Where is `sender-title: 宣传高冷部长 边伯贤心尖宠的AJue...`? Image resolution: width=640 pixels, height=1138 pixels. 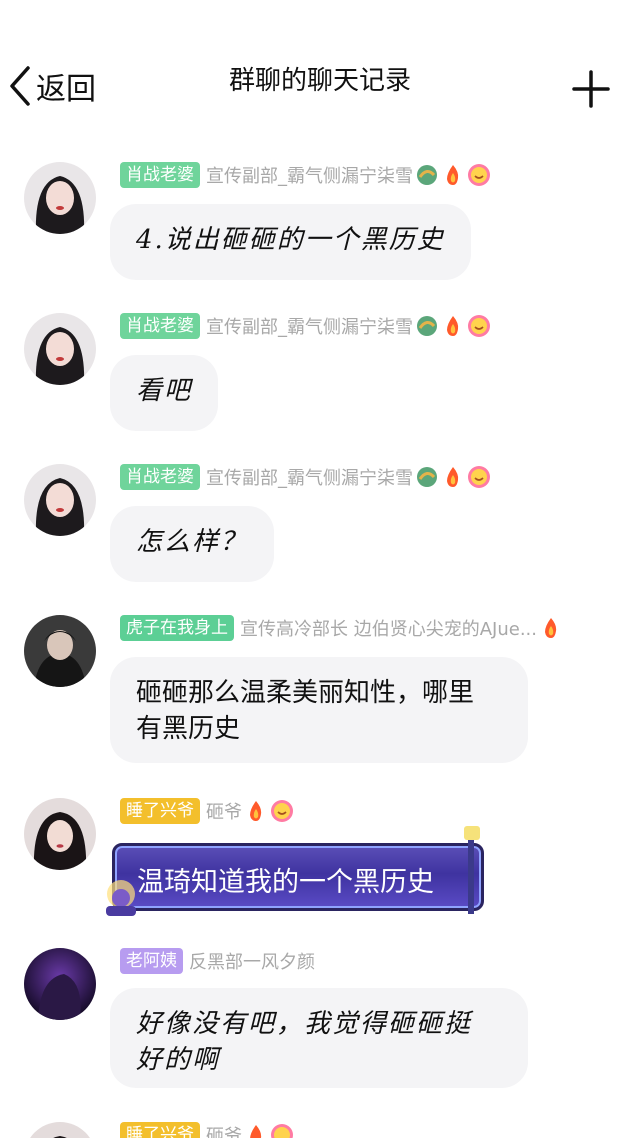 sender-title: 宣传高冷部长 边伯贤心尖宠的AJue... is located at coordinates (388, 629).